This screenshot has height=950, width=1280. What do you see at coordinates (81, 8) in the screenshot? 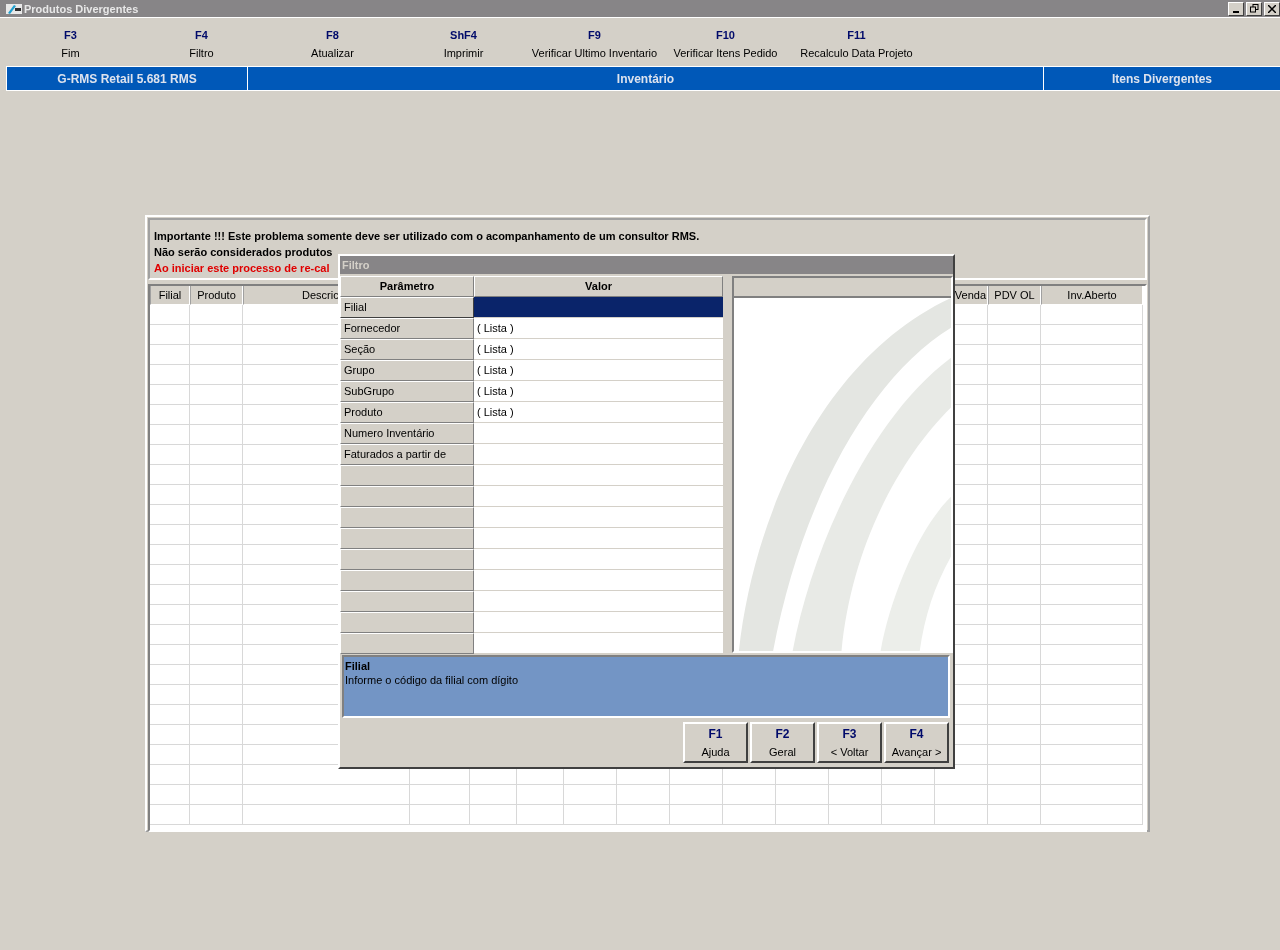
I see `window-title: Produtos Divergentes` at bounding box center [81, 8].